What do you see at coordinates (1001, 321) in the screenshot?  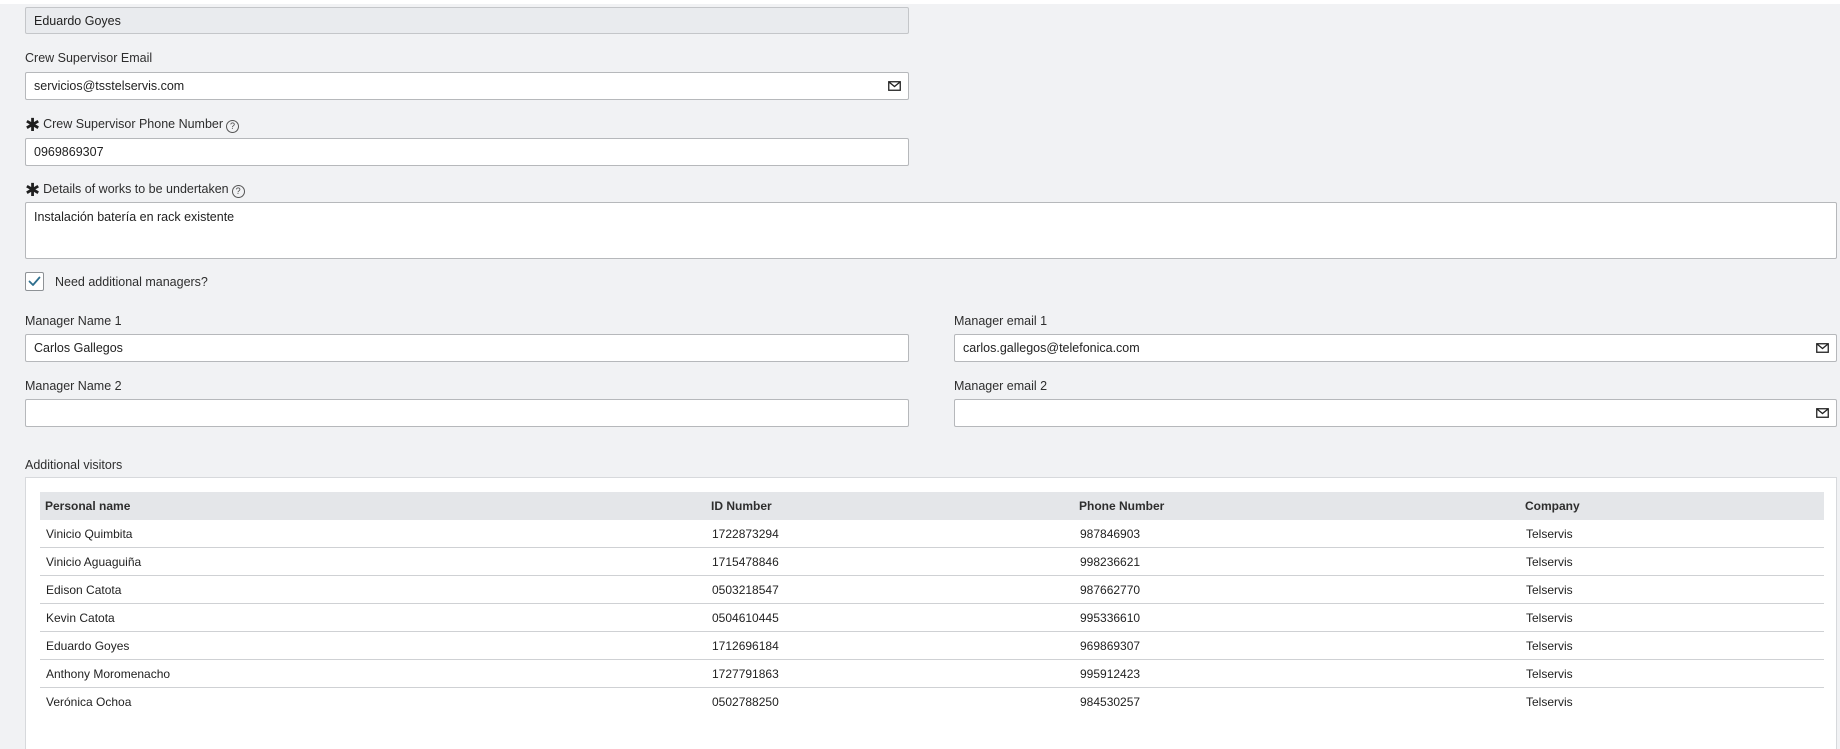 I see `manager-email-1-label: Manager email 1` at bounding box center [1001, 321].